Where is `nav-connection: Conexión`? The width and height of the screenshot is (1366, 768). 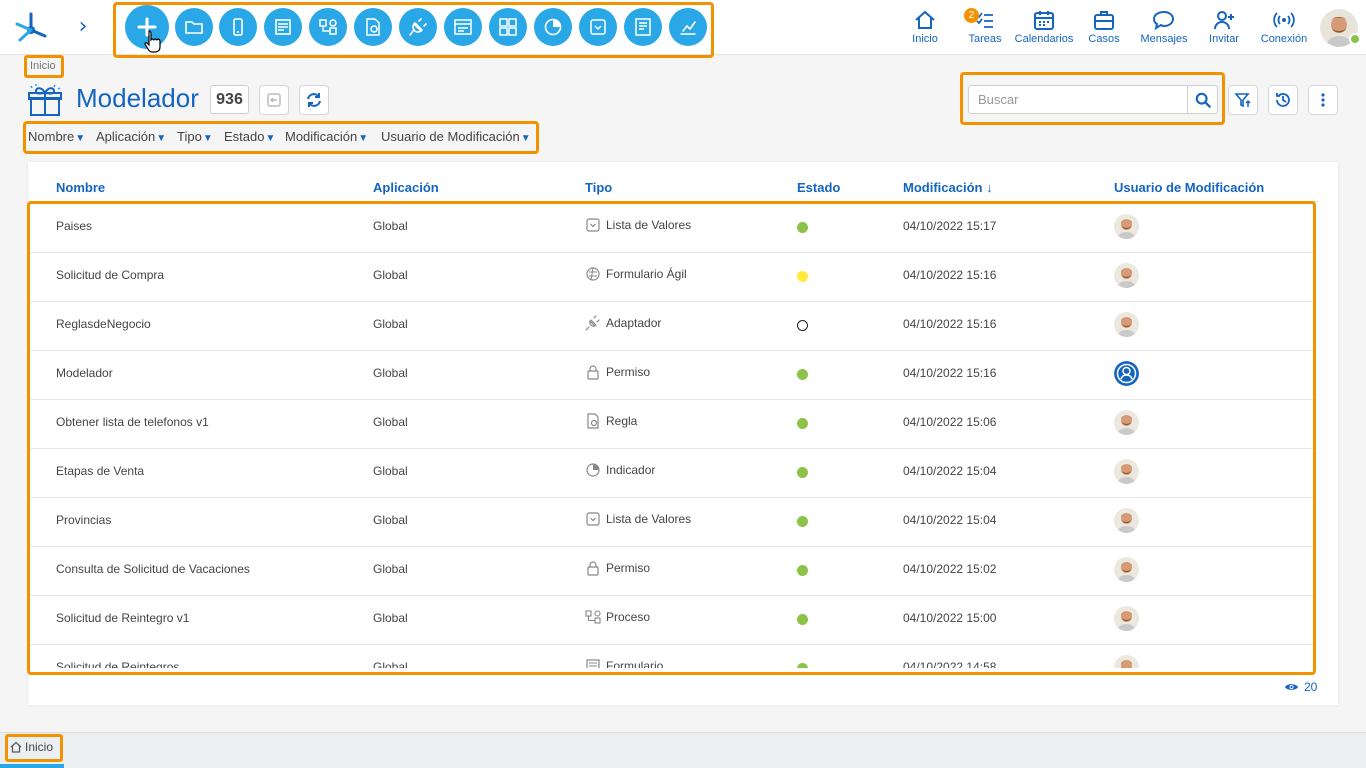
nav-connection: Conexión is located at coordinates (1284, 29).